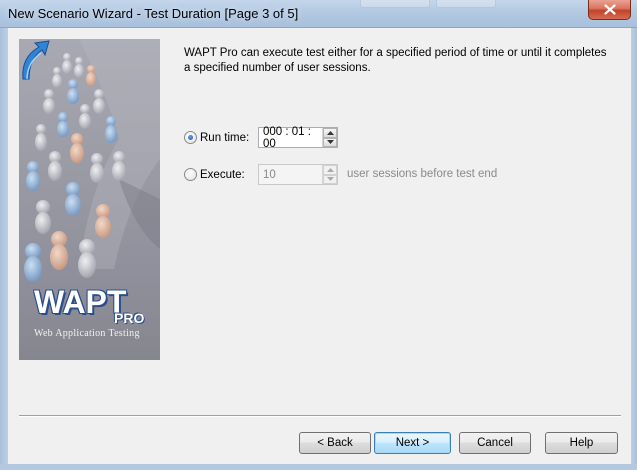 Image resolution: width=637 pixels, height=470 pixels. What do you see at coordinates (320, 416) in the screenshot?
I see `button-separator` at bounding box center [320, 416].